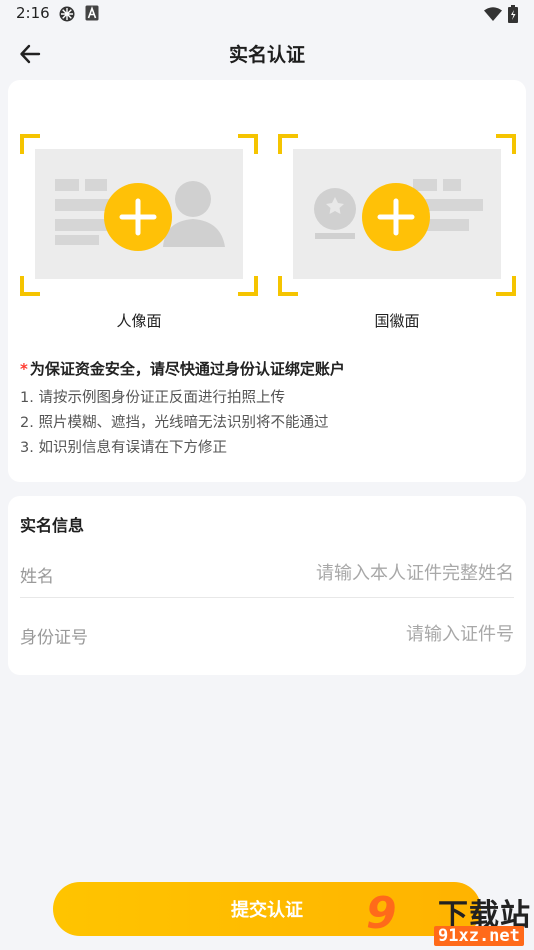 The height and width of the screenshot is (950, 534). Describe the element at coordinates (267, 14) in the screenshot. I see `status-bar: 2:16` at that location.